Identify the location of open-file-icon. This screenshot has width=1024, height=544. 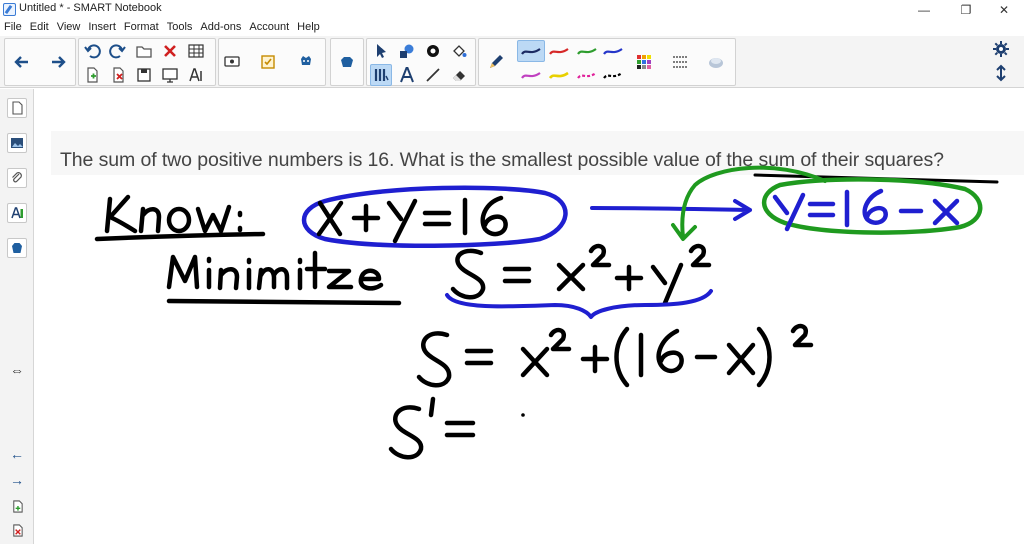
(144, 51).